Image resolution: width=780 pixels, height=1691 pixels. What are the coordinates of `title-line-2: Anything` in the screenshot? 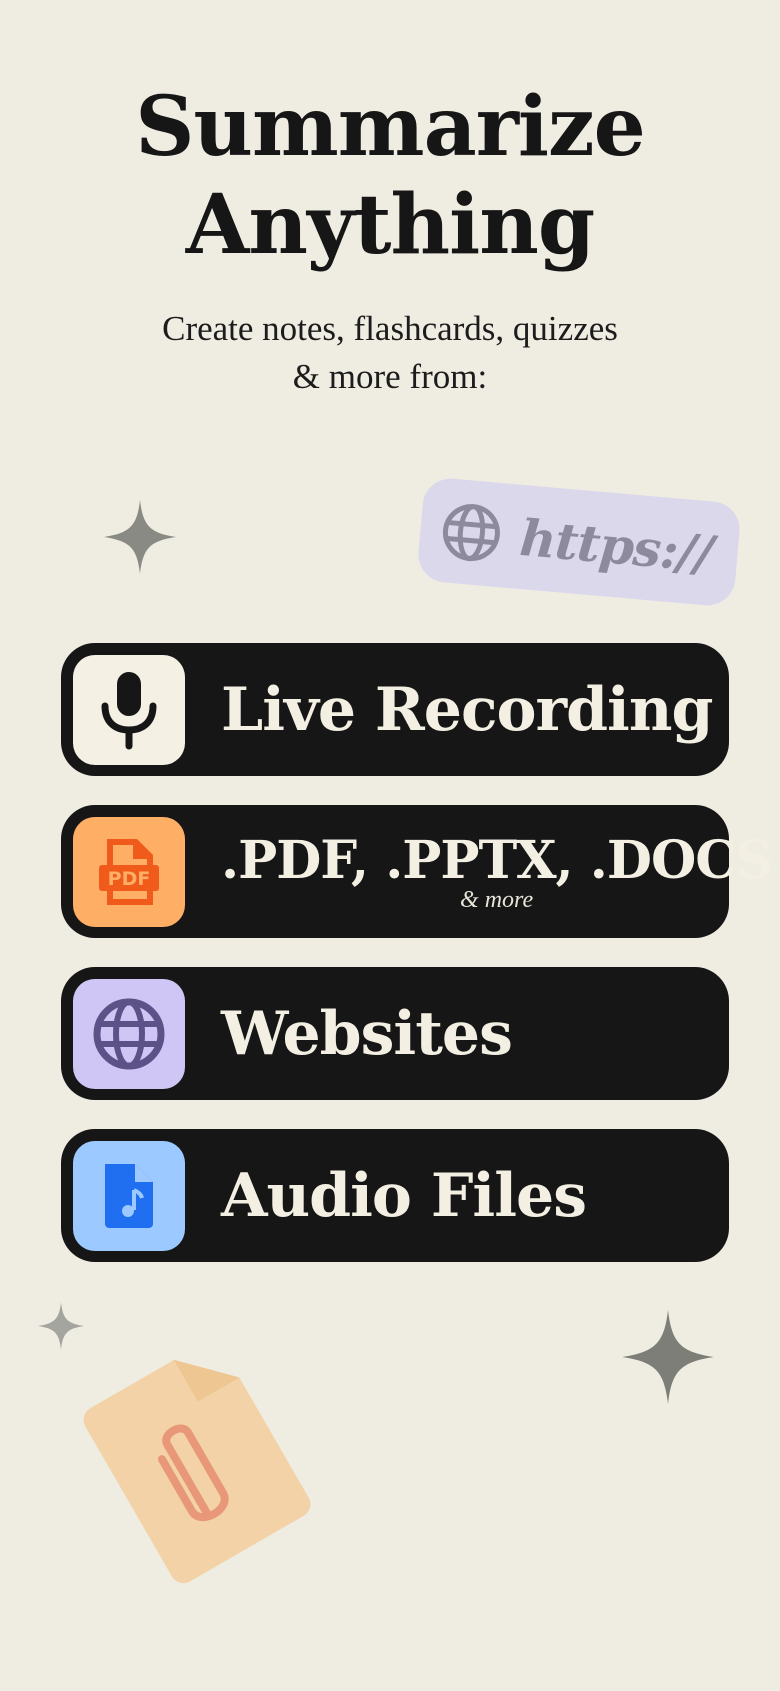 It's located at (390, 225).